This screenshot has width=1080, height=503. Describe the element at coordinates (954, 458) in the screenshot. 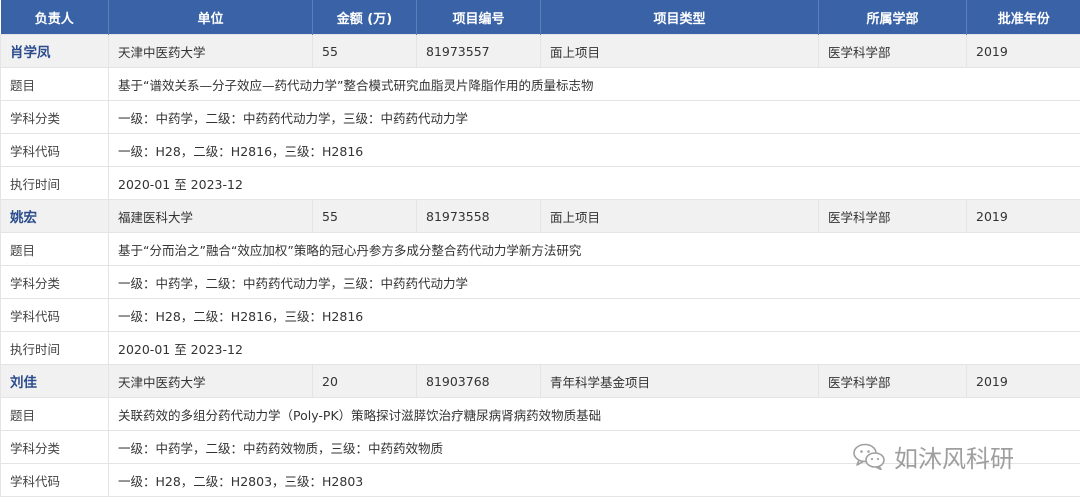

I see `watermark-text: 如沐风科研` at that location.